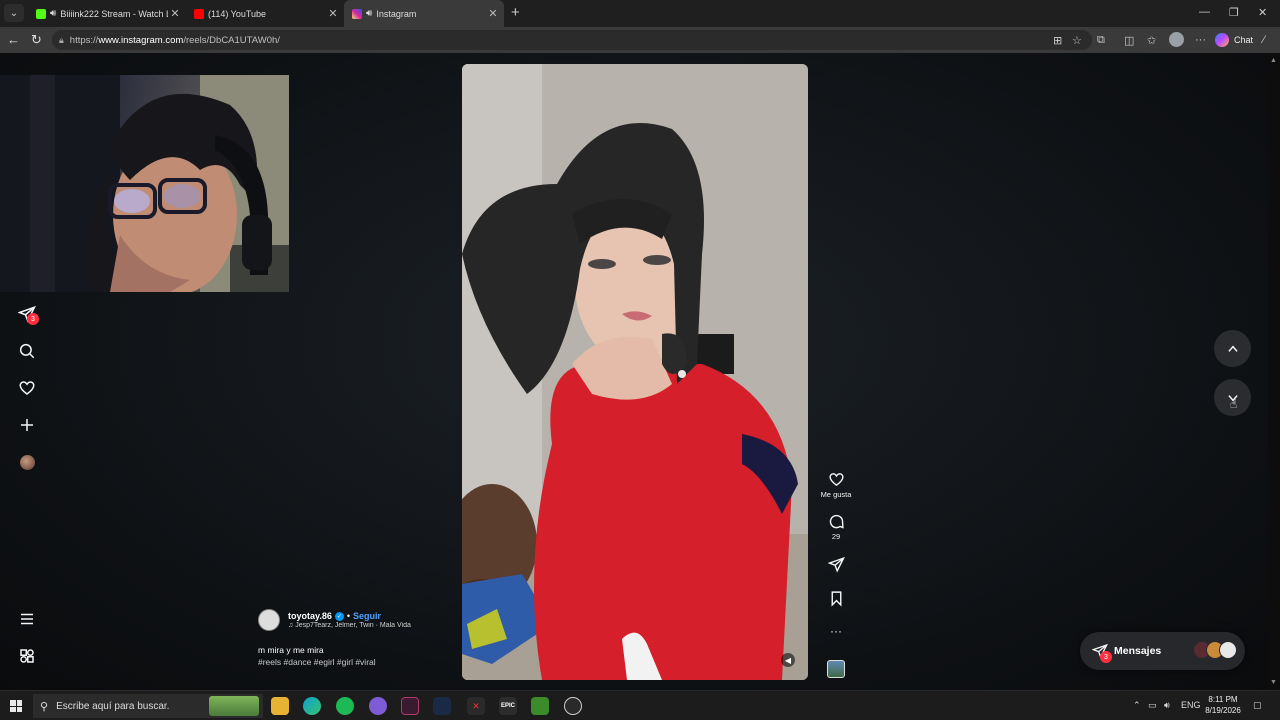 The image size is (1280, 720). Describe the element at coordinates (291, 650) in the screenshot. I see `caption-text: m mira y me mira` at that location.